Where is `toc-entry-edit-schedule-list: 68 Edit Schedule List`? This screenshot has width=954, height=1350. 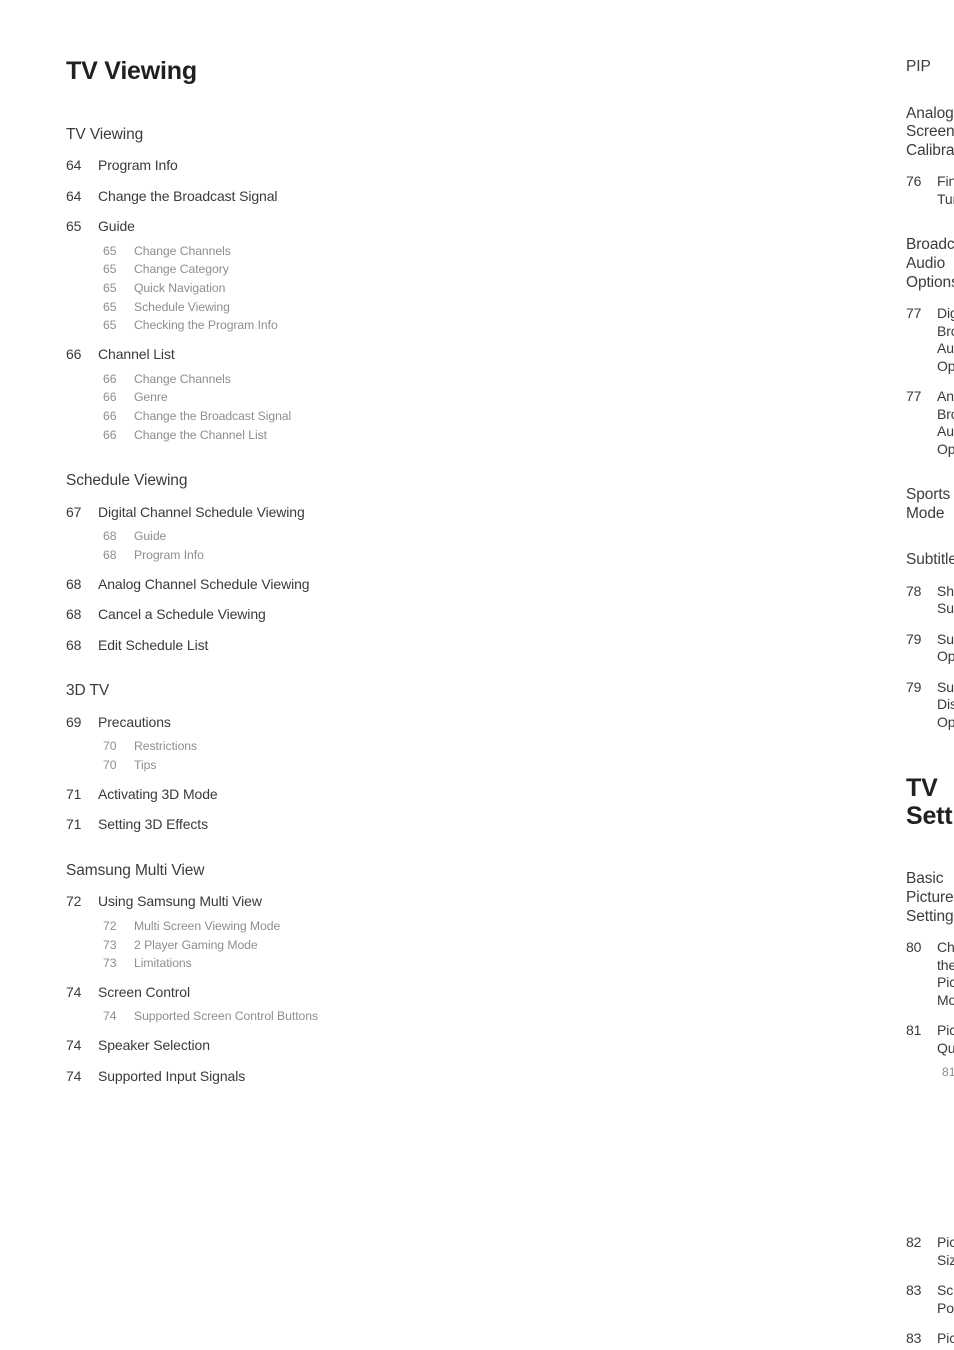 toc-entry-edit-schedule-list: 68 Edit Schedule List is located at coordinates (243, 646).